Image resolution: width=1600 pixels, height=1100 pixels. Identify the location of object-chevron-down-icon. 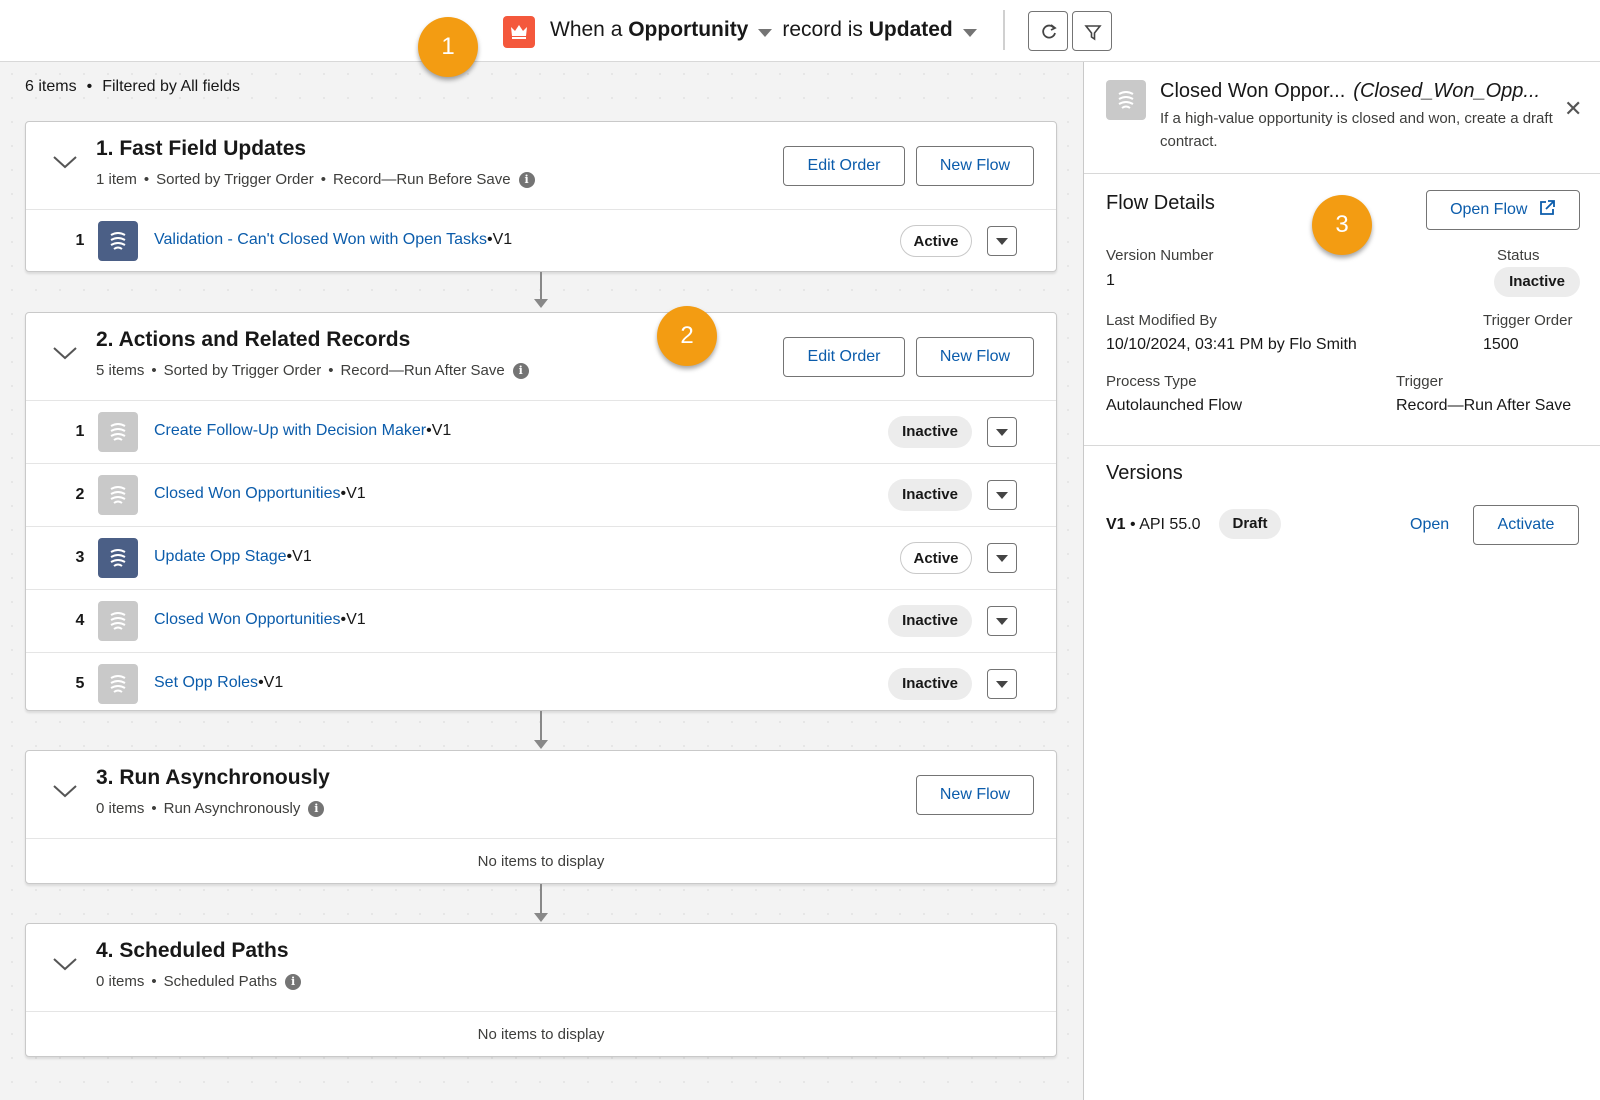
(765, 33).